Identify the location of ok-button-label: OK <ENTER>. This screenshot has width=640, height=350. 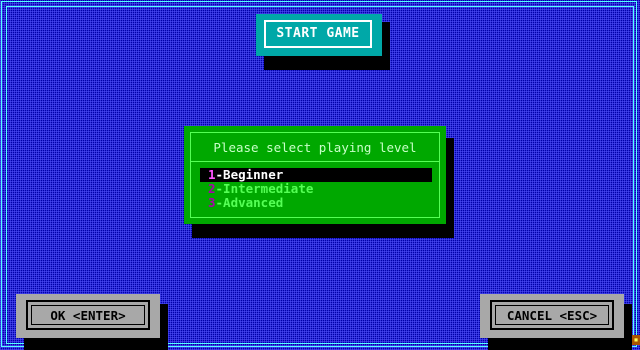
(88, 315).